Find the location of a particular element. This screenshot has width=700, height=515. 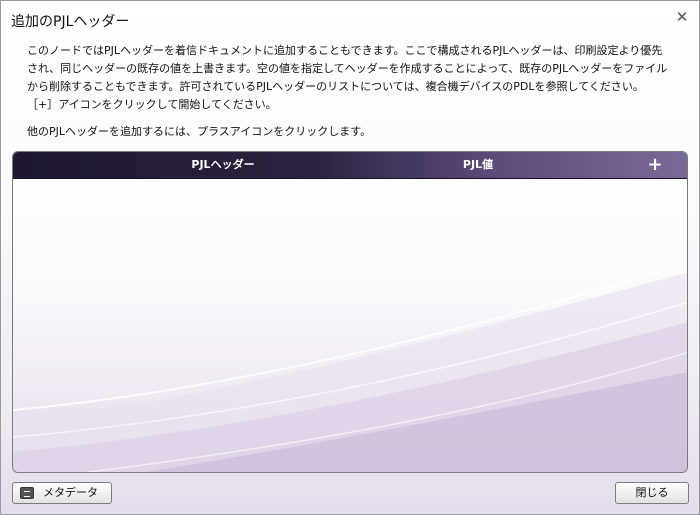

metadata-button-label: メタデータ is located at coordinates (70, 492).